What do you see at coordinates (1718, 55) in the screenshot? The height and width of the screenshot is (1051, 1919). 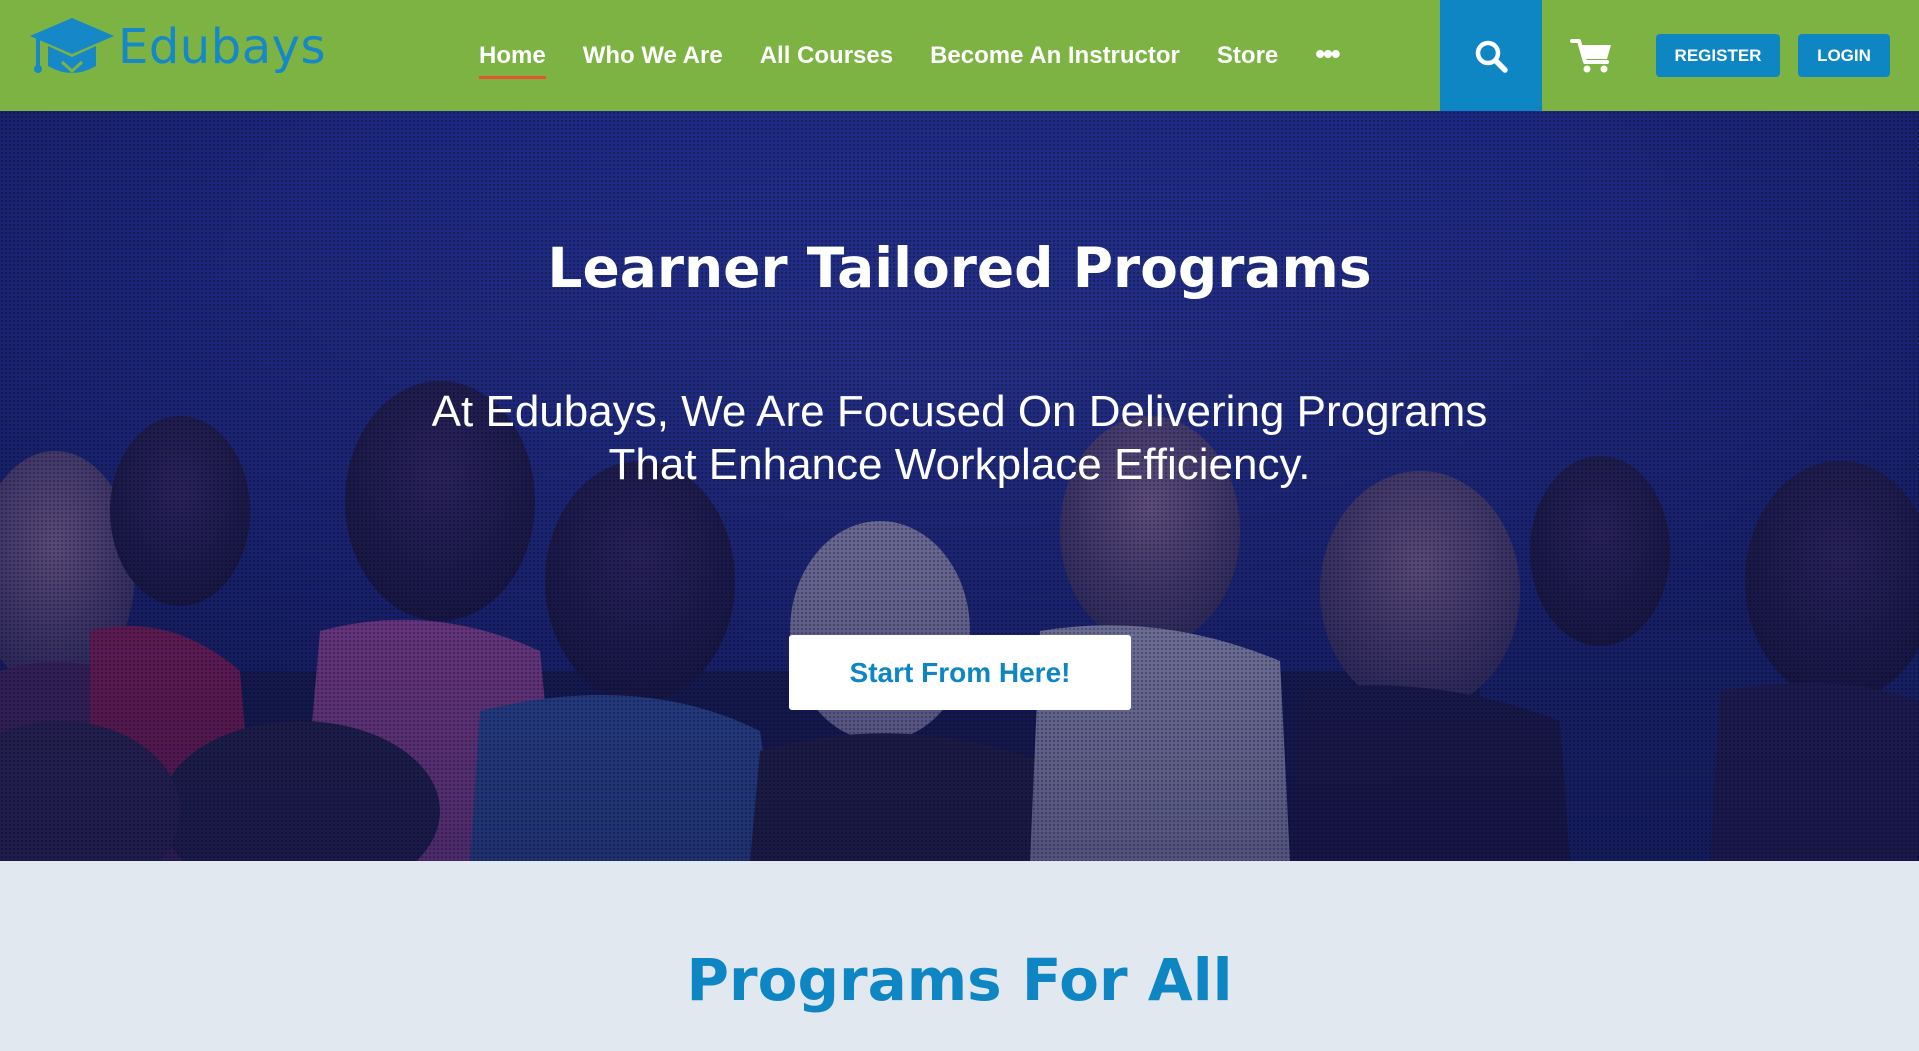 I see `register-button: REGISTER` at bounding box center [1718, 55].